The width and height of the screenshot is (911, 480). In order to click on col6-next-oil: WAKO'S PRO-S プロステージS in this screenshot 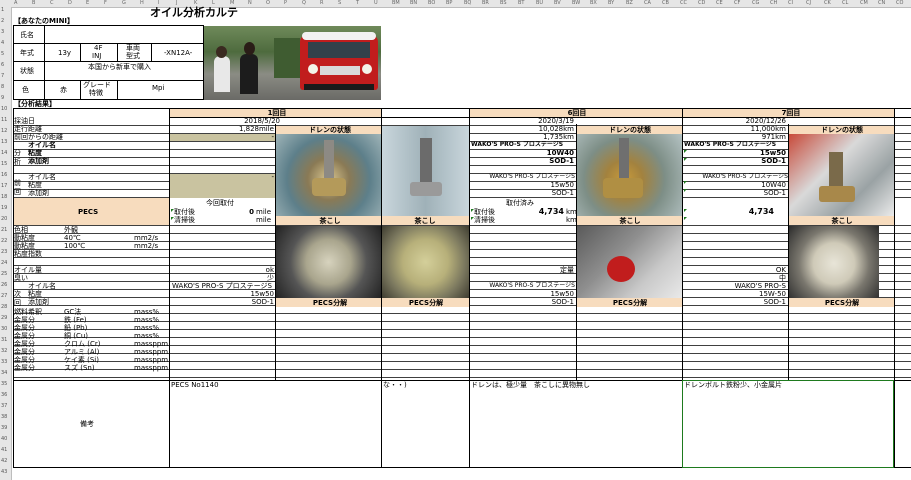, I will do `click(523, 286)`.